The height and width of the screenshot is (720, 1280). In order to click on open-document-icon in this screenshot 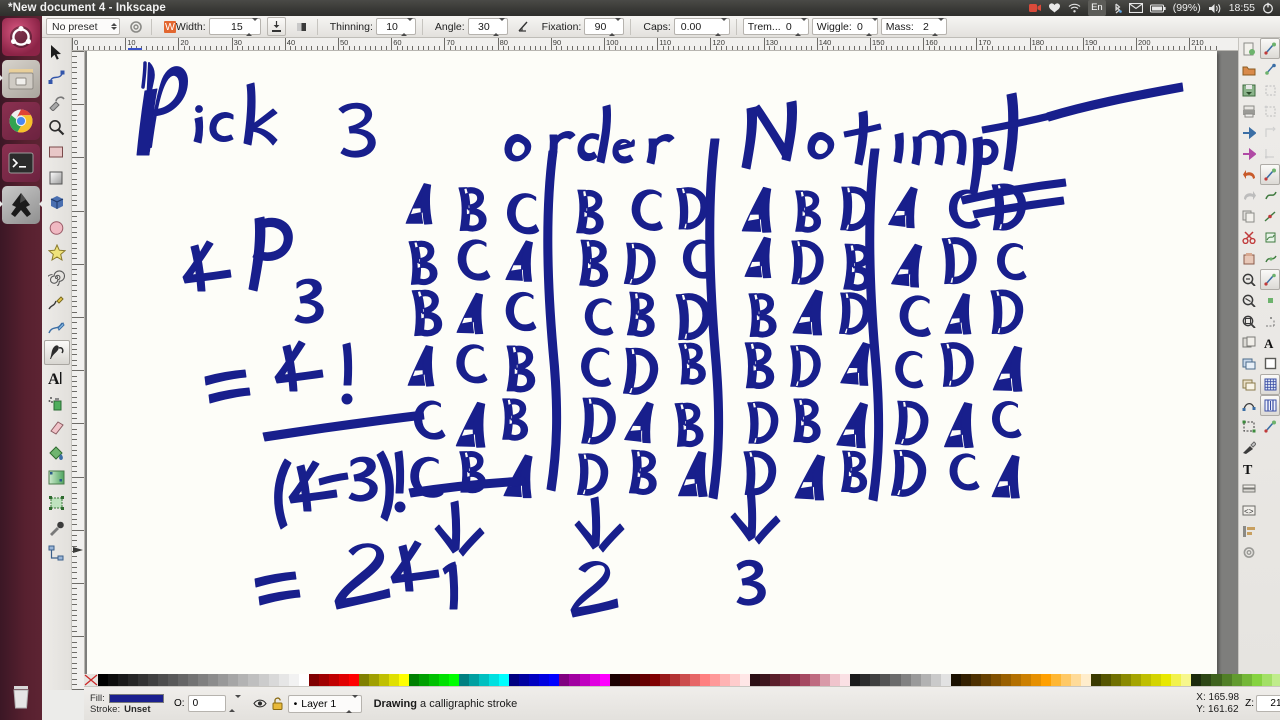, I will do `click(1249, 69)`.